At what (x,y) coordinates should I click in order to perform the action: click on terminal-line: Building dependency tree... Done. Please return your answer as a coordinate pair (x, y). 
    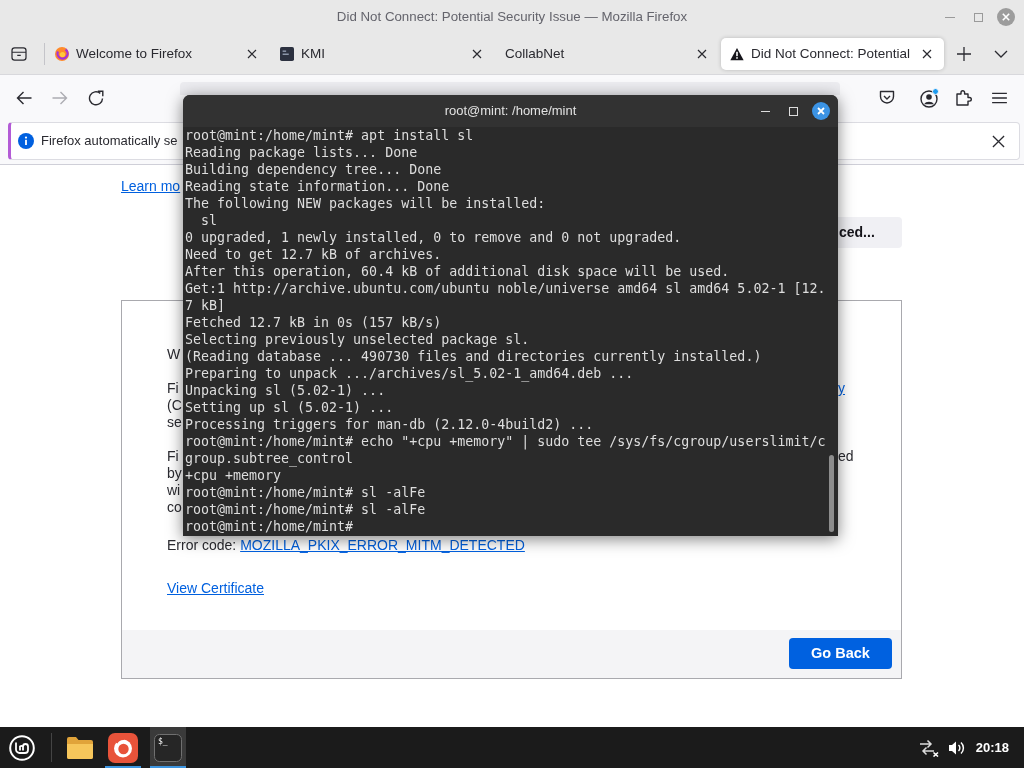
    Looking at the image, I should click on (313, 169).